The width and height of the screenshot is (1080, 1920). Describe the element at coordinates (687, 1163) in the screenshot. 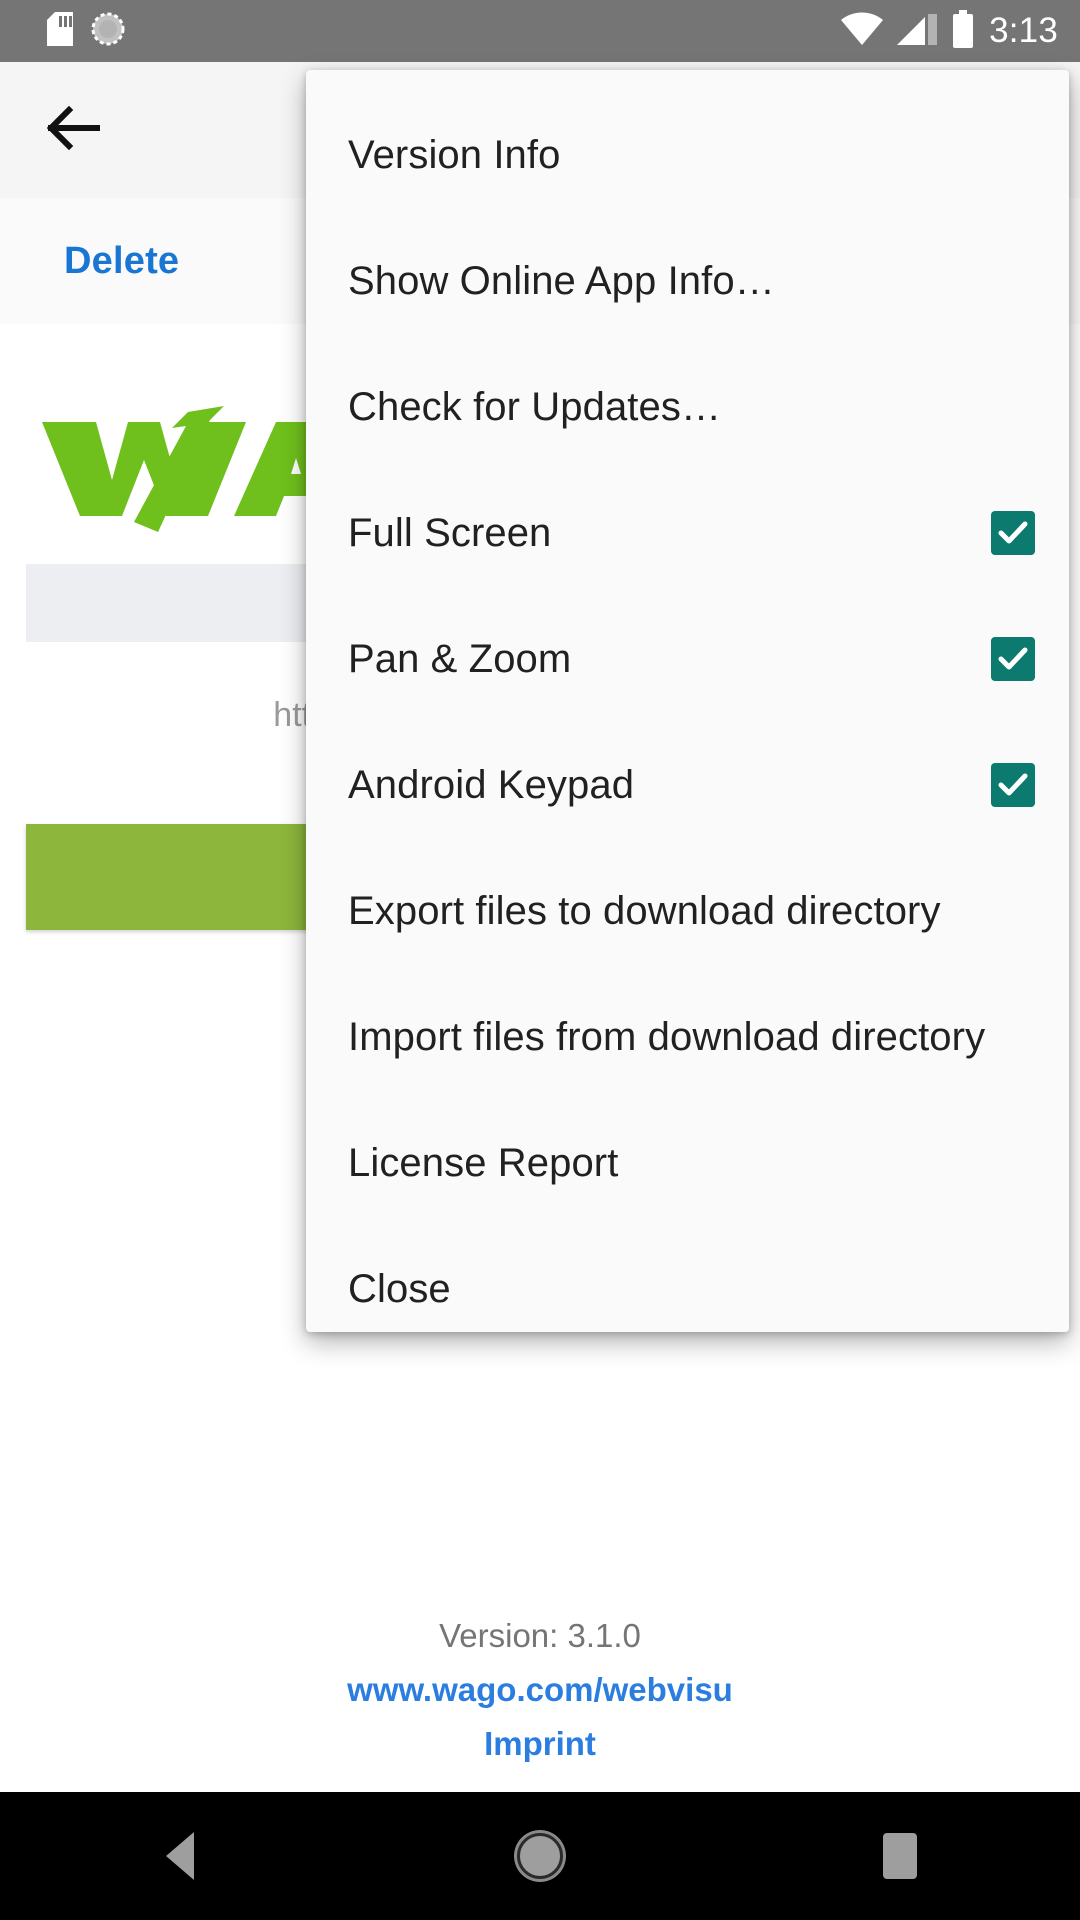

I see `menu-item-license-report: License Report` at that location.